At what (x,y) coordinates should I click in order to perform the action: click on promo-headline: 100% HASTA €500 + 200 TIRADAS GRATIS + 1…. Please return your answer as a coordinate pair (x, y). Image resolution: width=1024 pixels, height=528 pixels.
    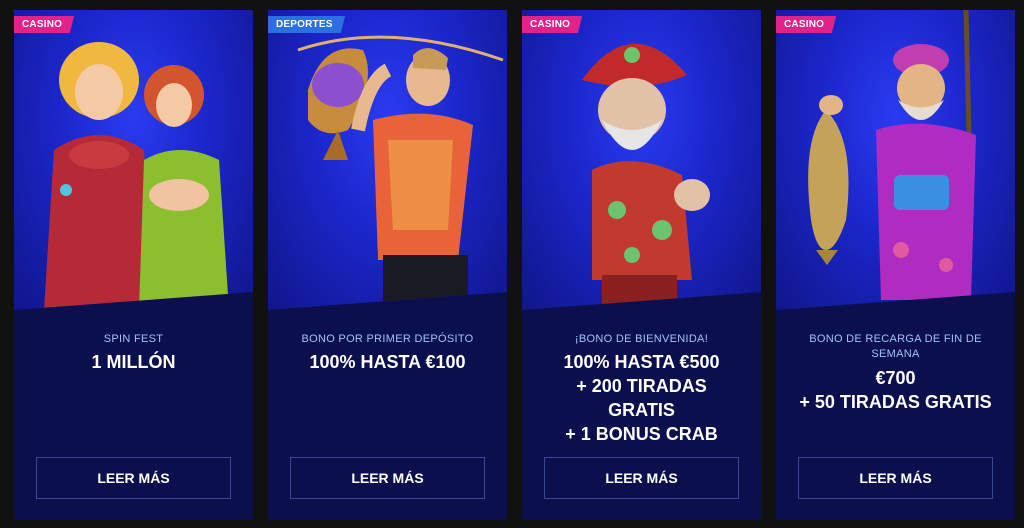
    Looking at the image, I should click on (641, 398).